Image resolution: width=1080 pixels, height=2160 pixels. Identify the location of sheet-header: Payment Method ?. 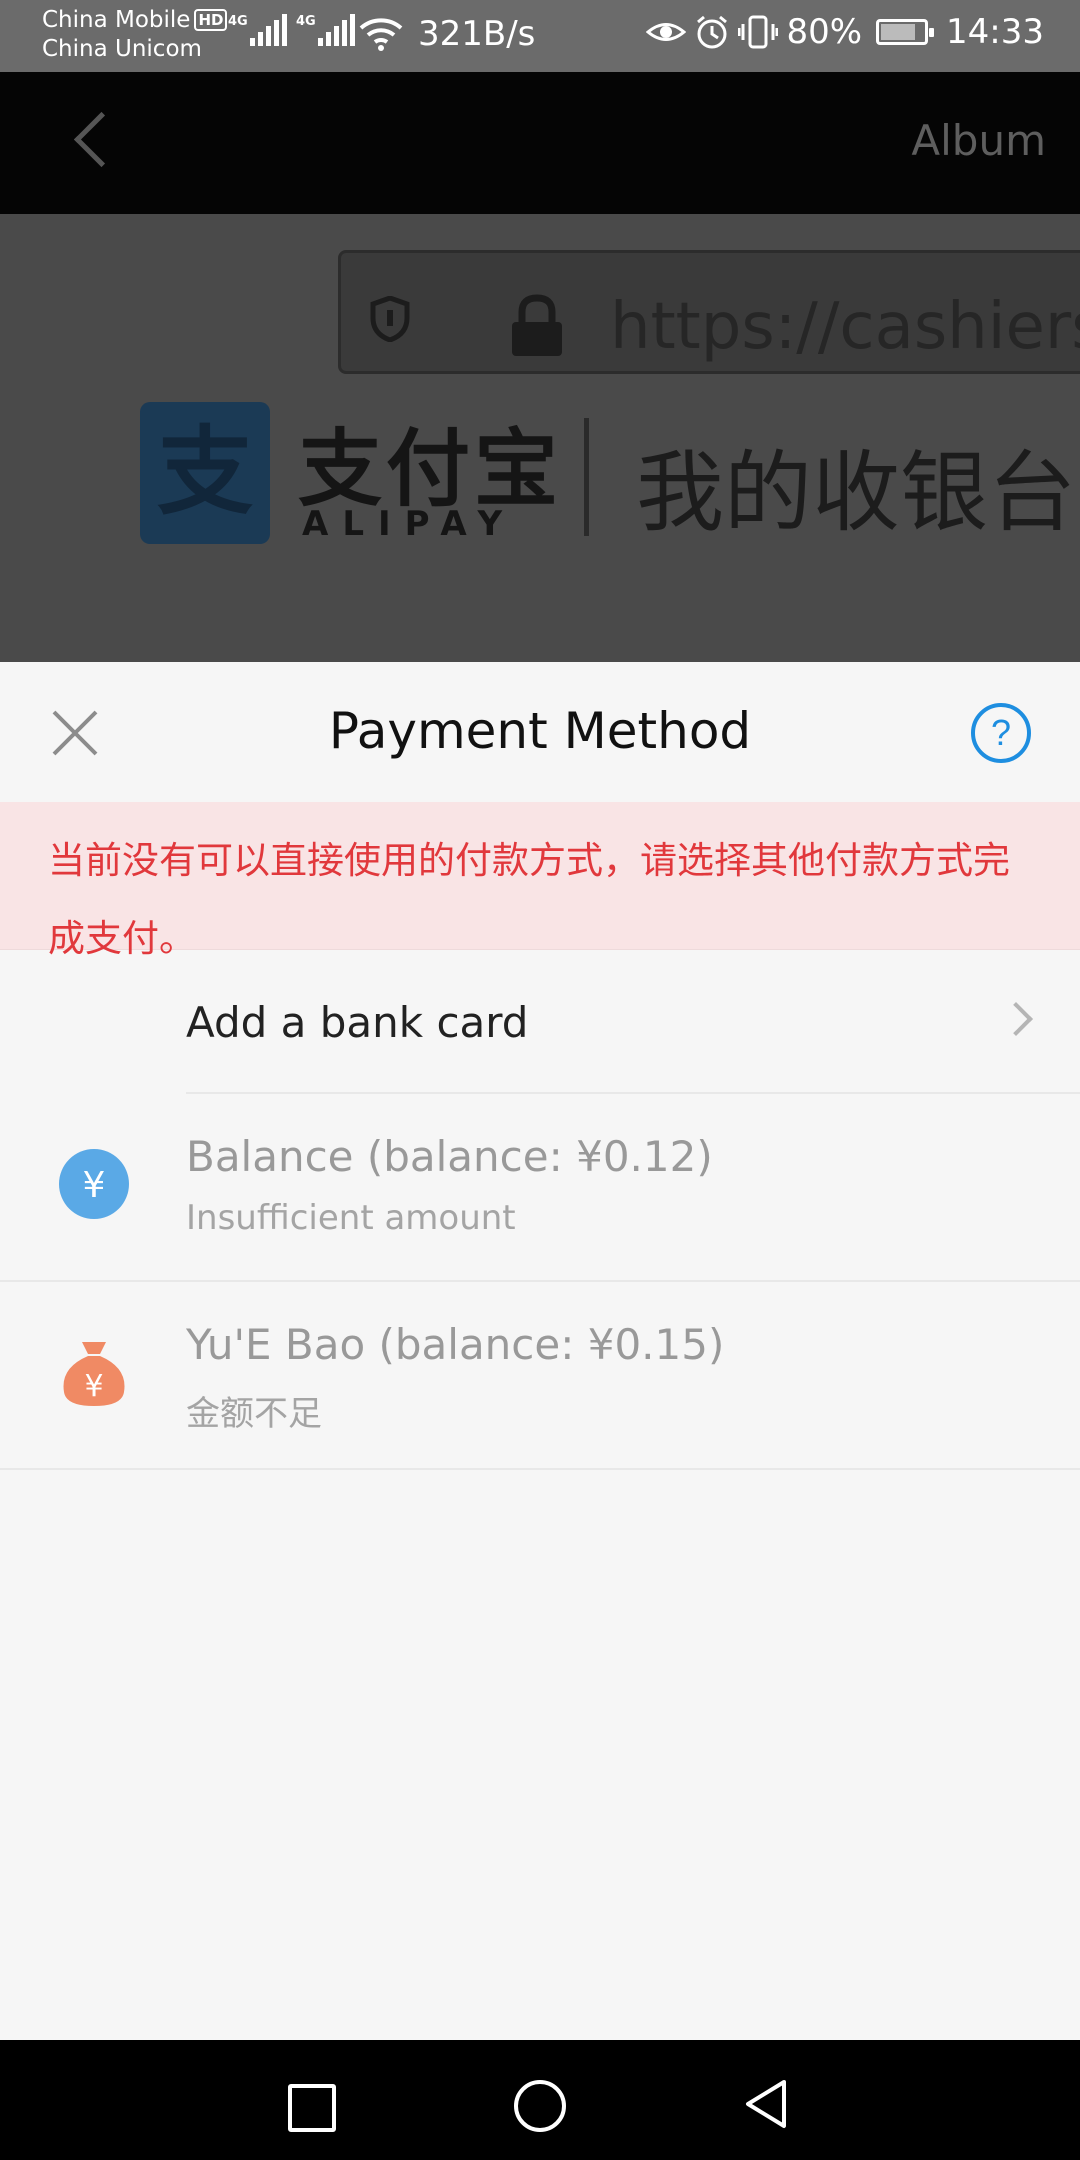
(540, 732).